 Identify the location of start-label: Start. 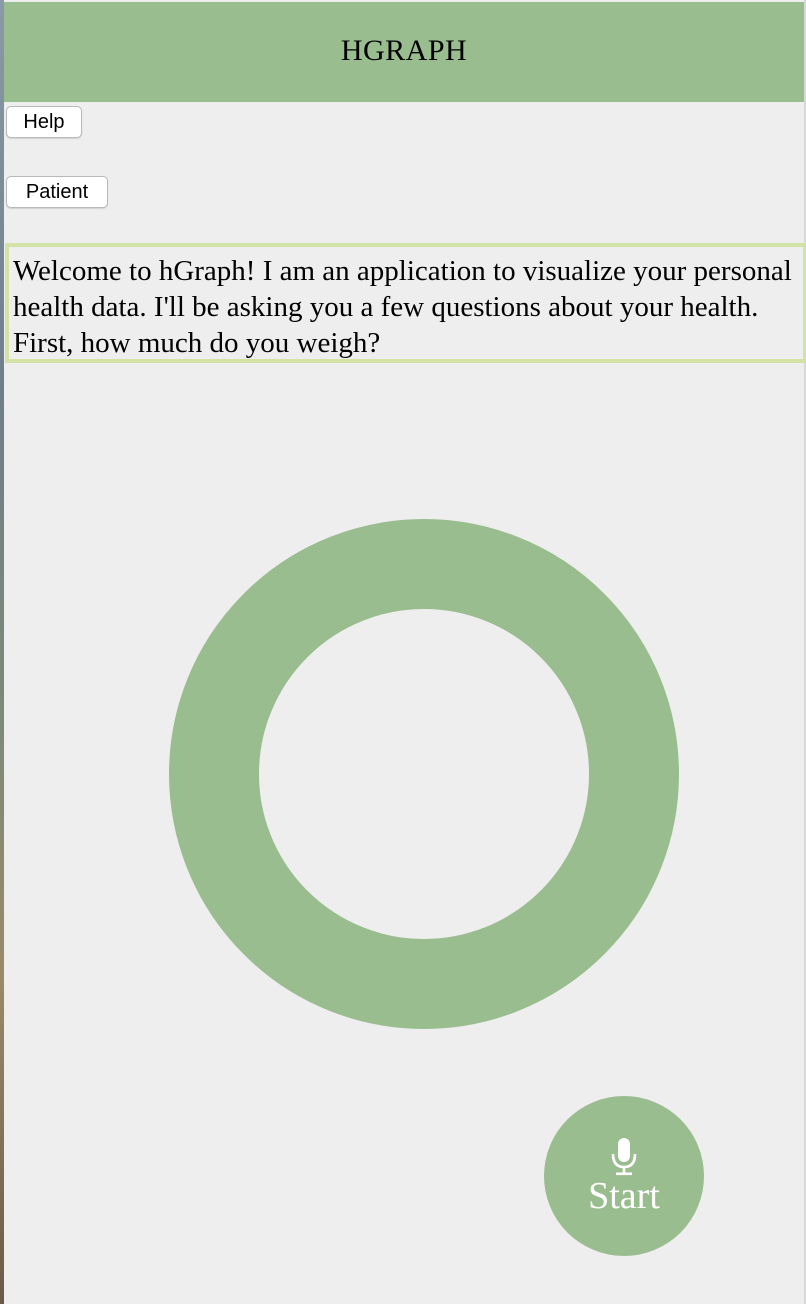
(624, 1196).